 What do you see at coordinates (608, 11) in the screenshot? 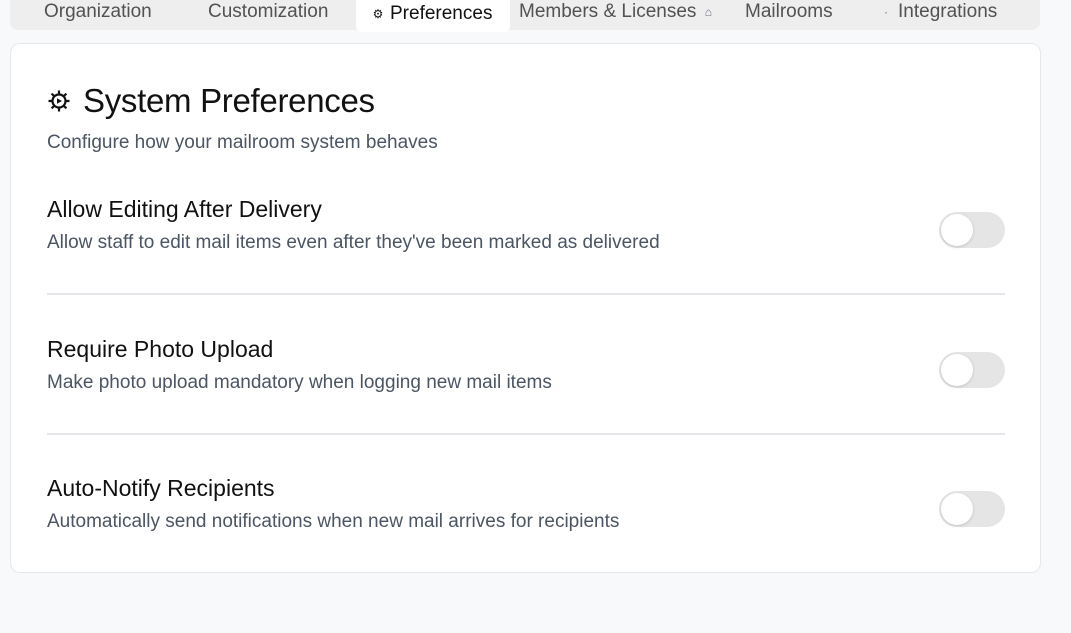
I see `tab-members-licenses-label: Members & Licenses` at bounding box center [608, 11].